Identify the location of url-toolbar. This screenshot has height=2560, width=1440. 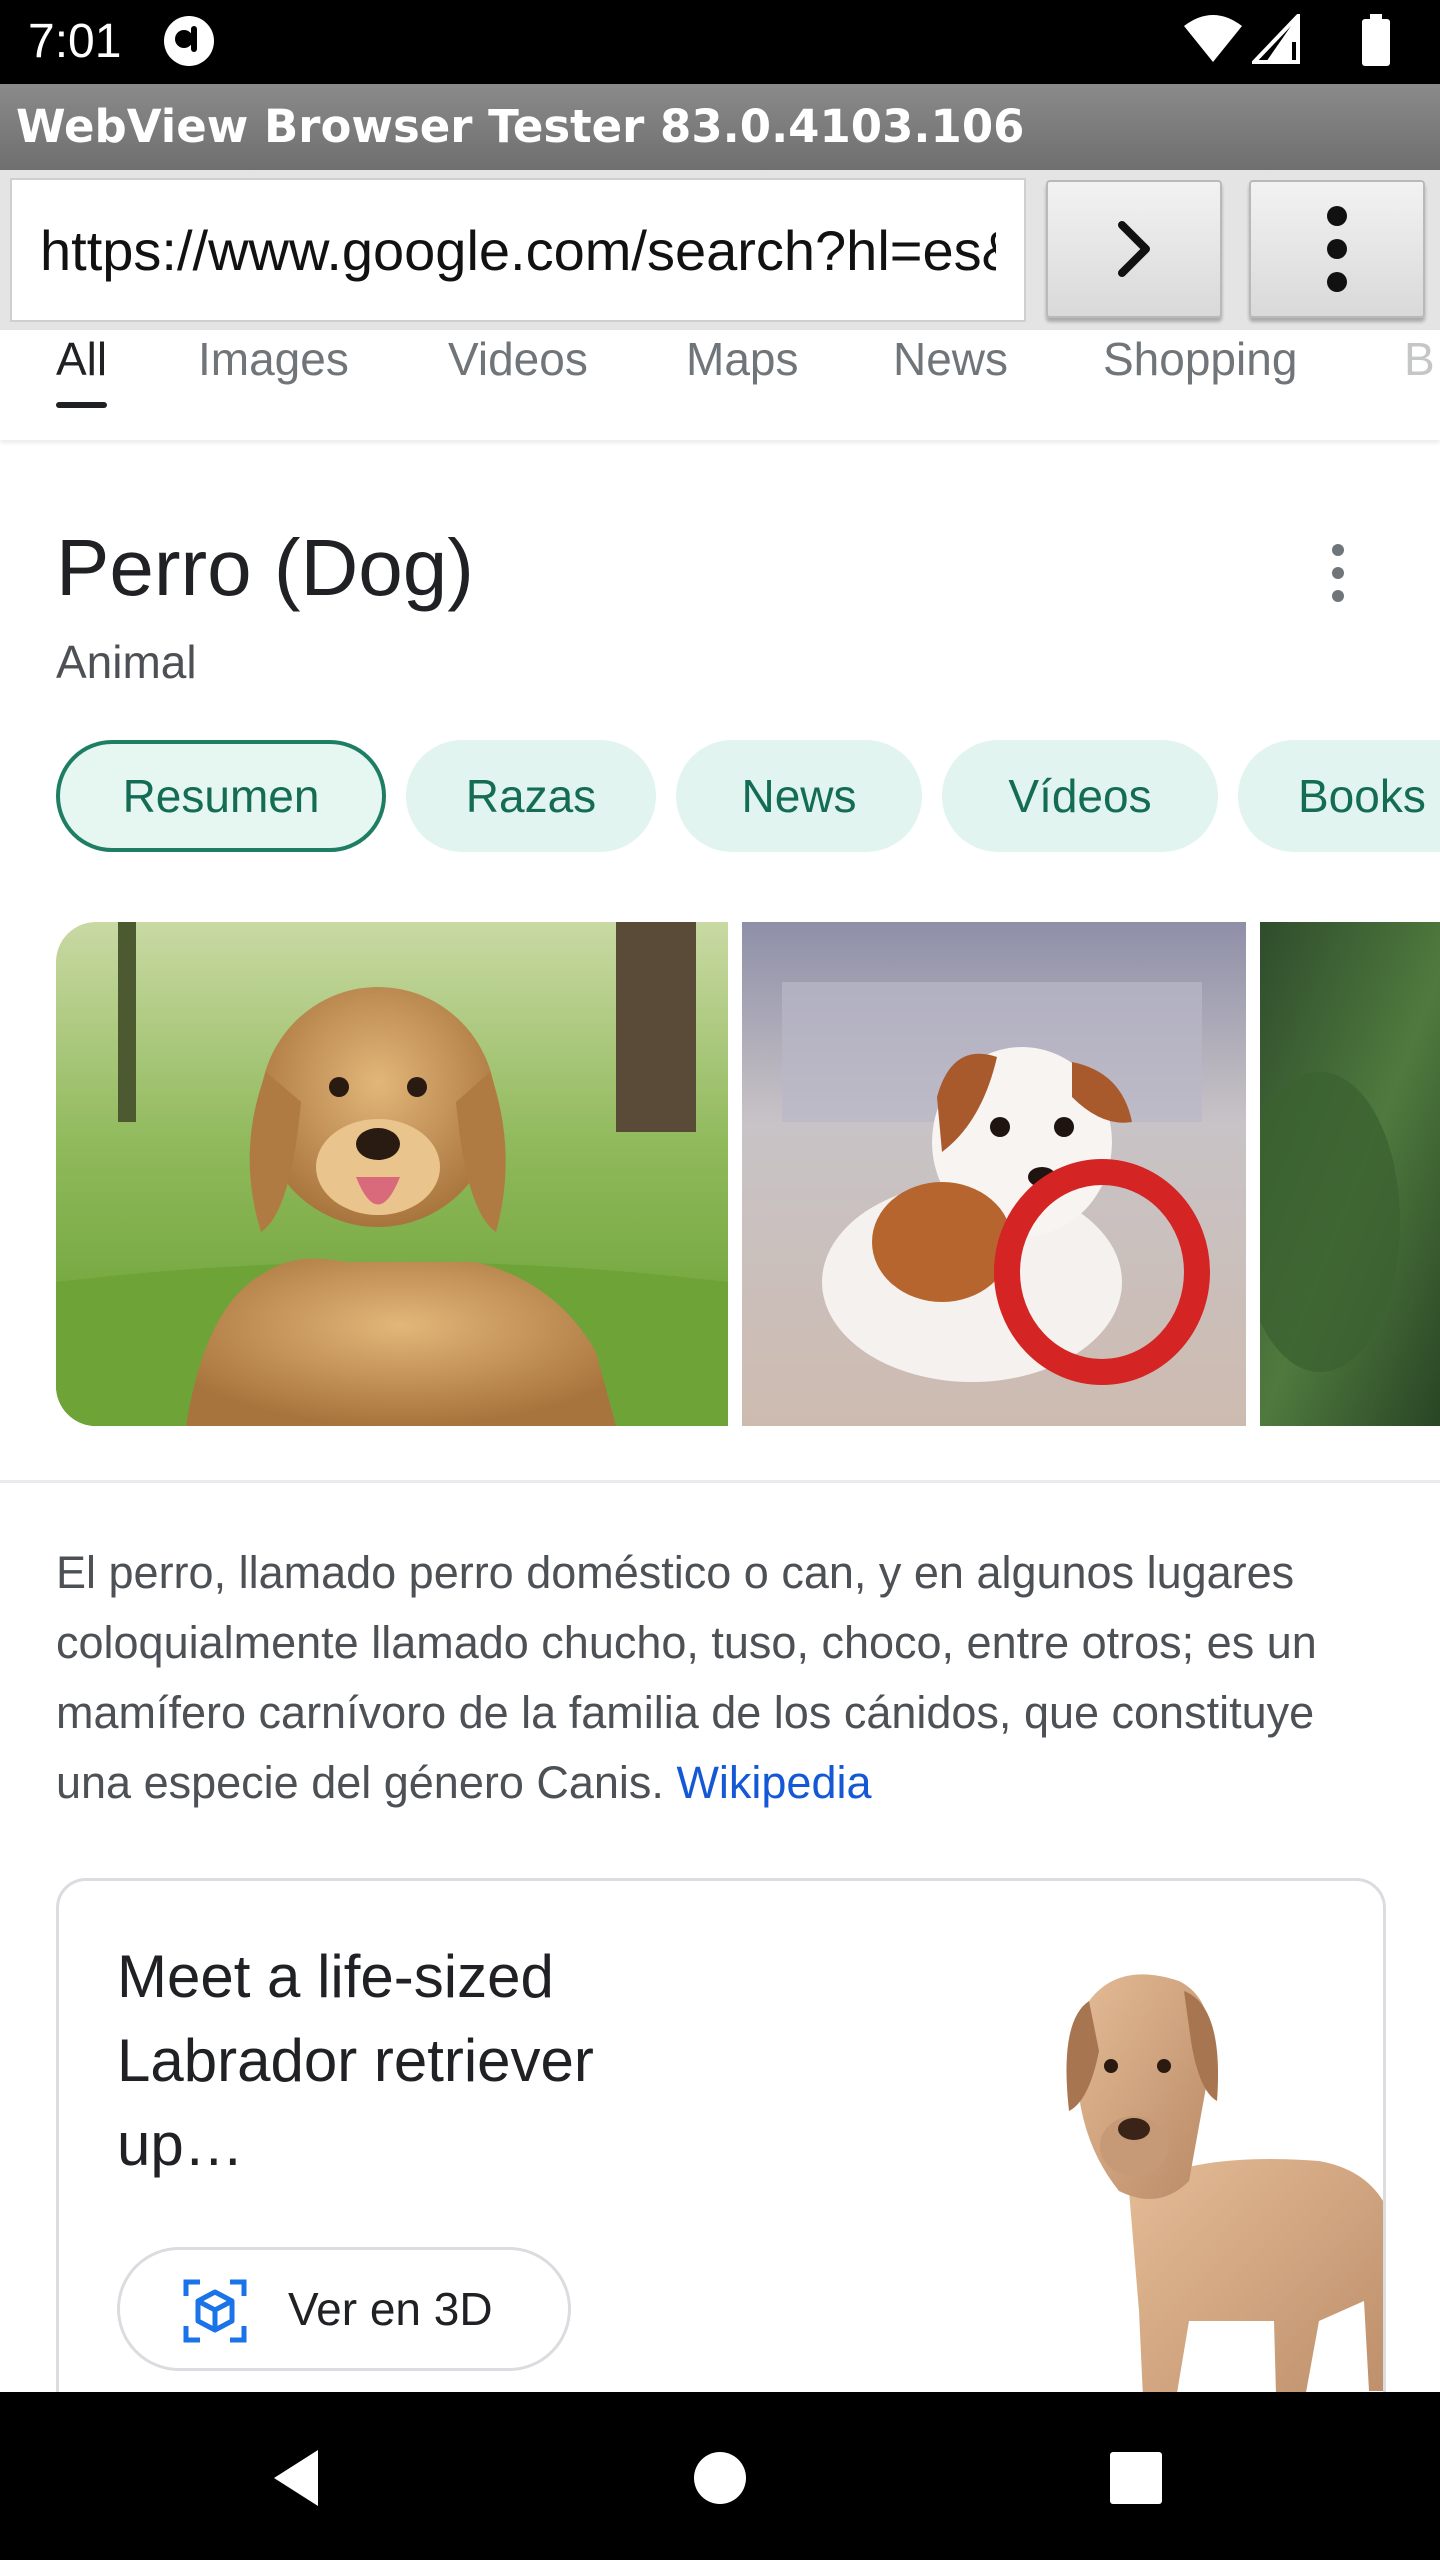
(720, 250).